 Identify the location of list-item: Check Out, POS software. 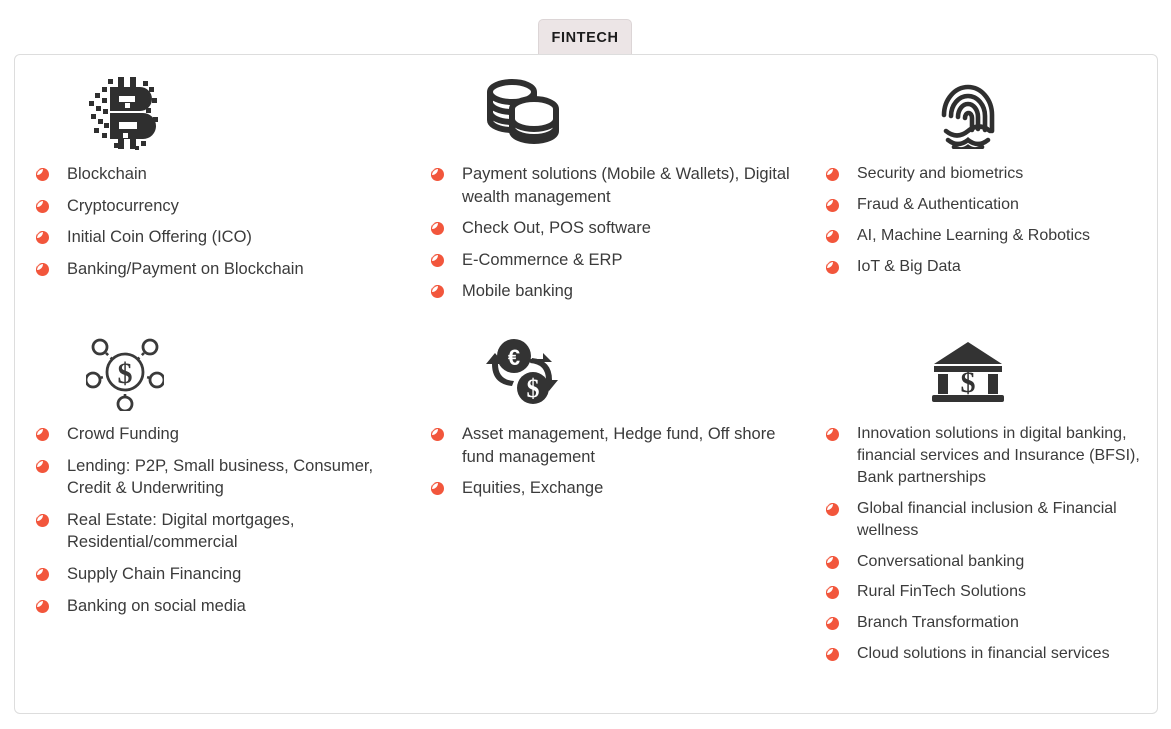
(614, 228).